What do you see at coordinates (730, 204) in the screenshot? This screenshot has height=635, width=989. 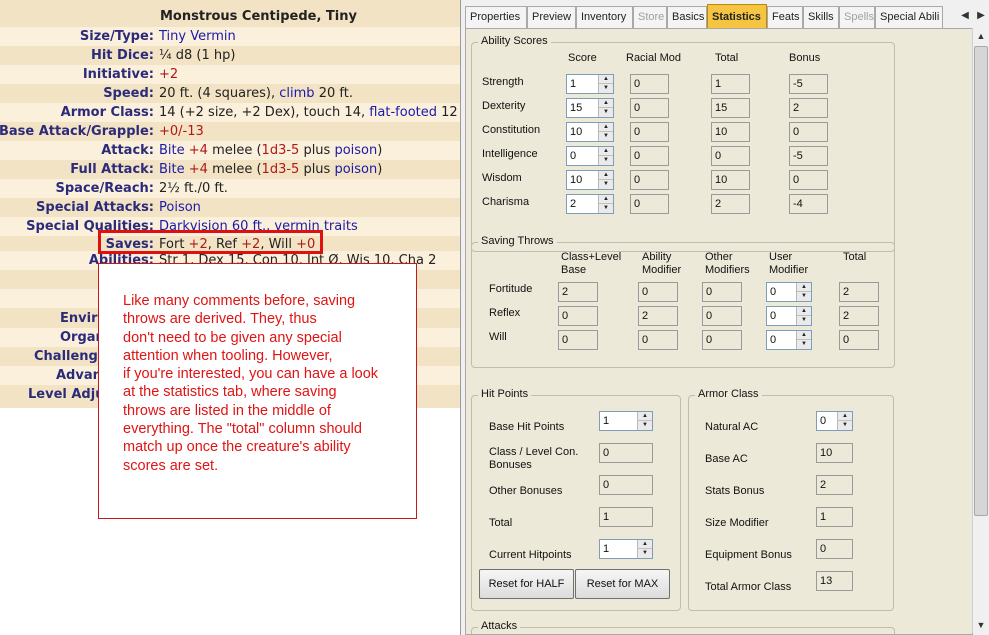 I see `charisma-total-field: 2` at bounding box center [730, 204].